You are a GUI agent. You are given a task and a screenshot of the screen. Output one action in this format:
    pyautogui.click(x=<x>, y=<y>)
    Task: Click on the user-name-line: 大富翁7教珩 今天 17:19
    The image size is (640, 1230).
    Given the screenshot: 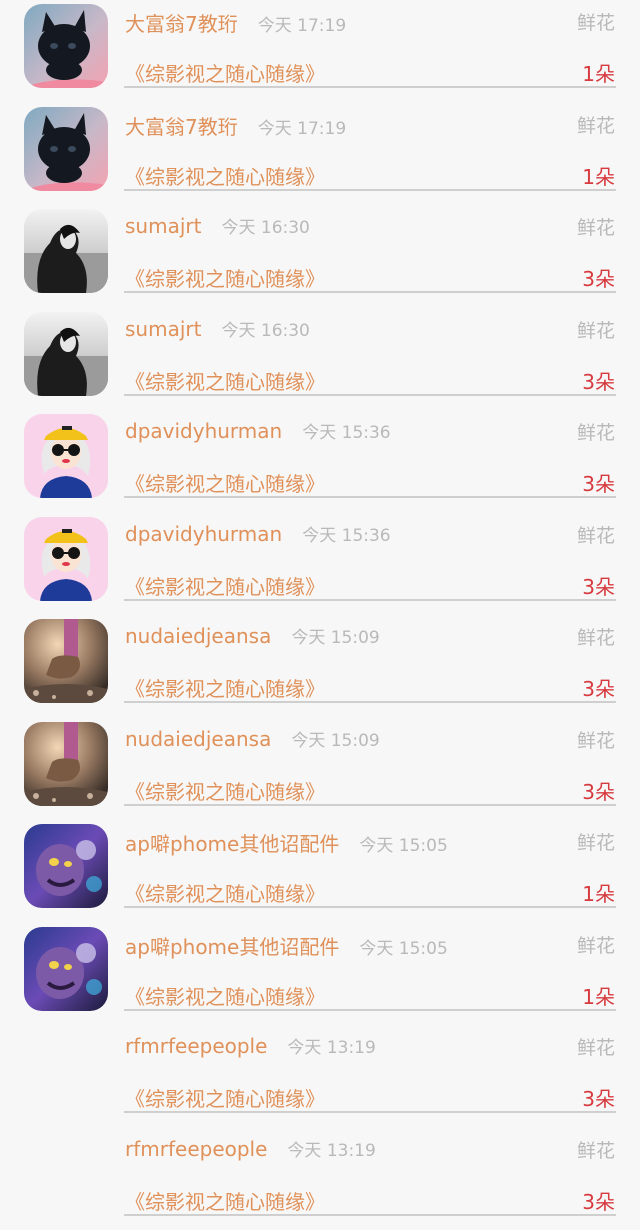 What is the action you would take?
    pyautogui.click(x=235, y=125)
    